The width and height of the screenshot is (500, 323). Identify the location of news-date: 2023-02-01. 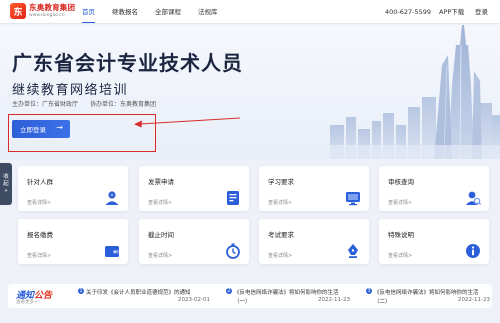
(194, 300).